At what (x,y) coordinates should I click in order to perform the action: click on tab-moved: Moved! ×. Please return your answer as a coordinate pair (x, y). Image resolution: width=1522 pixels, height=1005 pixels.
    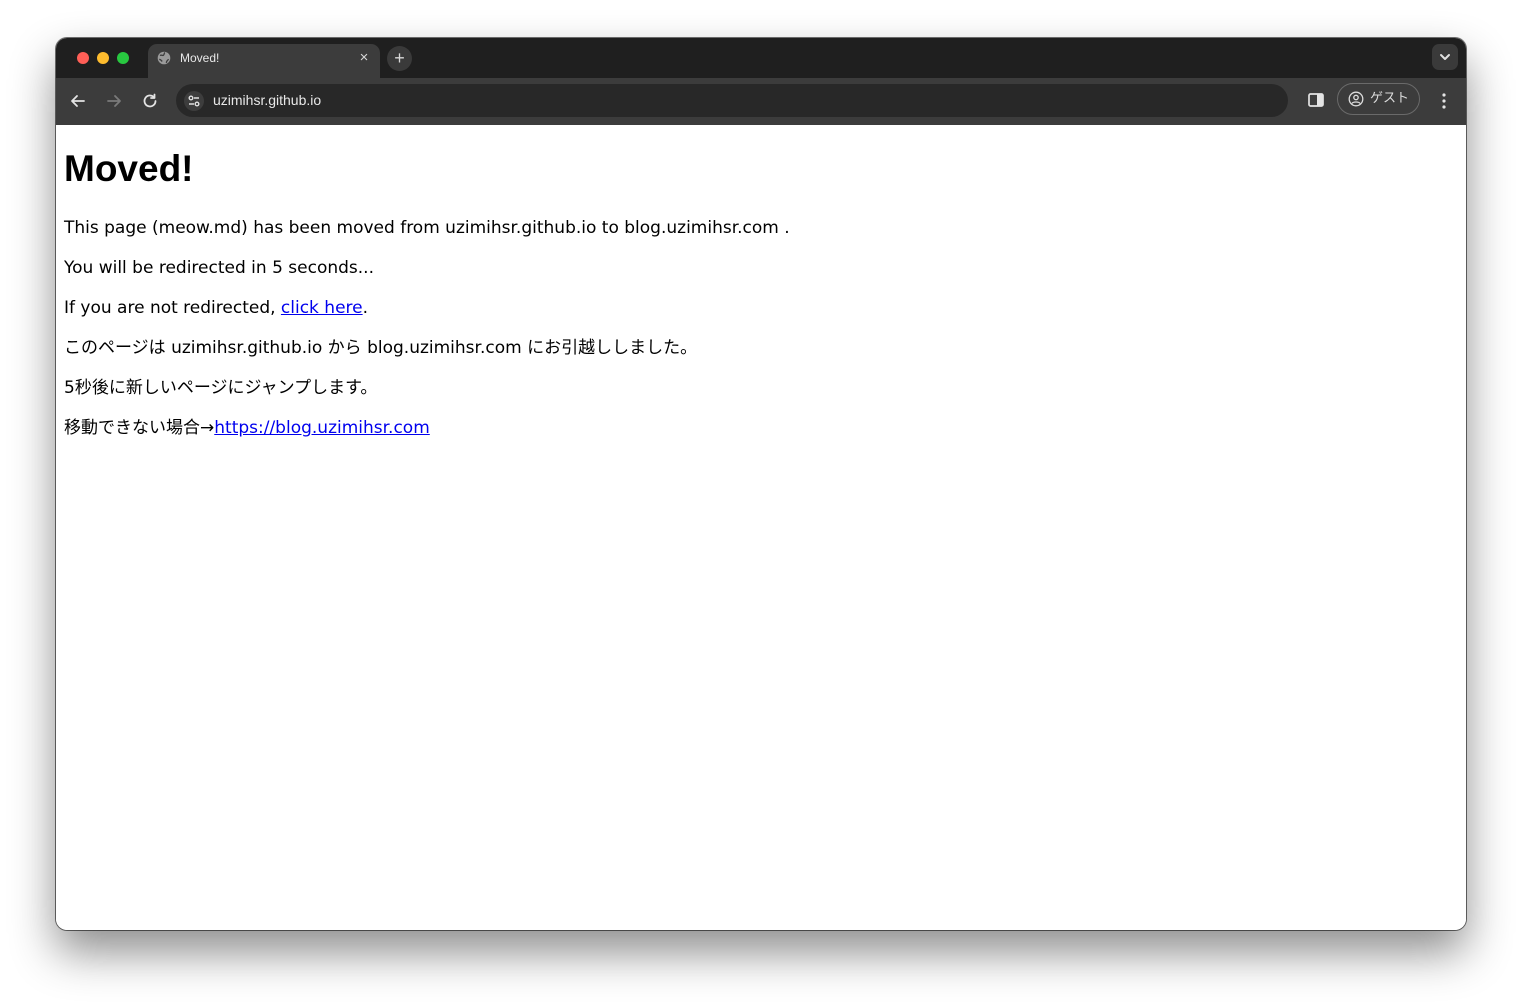
    Looking at the image, I should click on (264, 61).